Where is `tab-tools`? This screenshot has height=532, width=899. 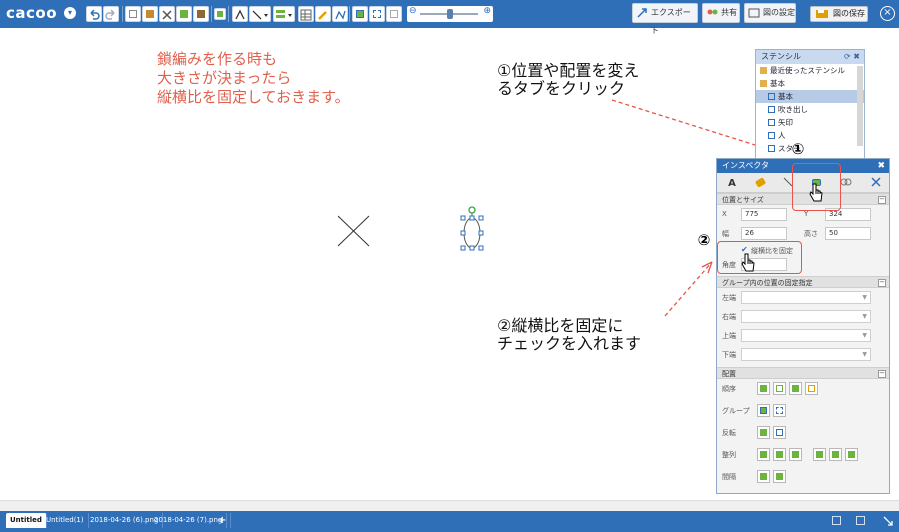
tab-tools is located at coordinates (876, 183).